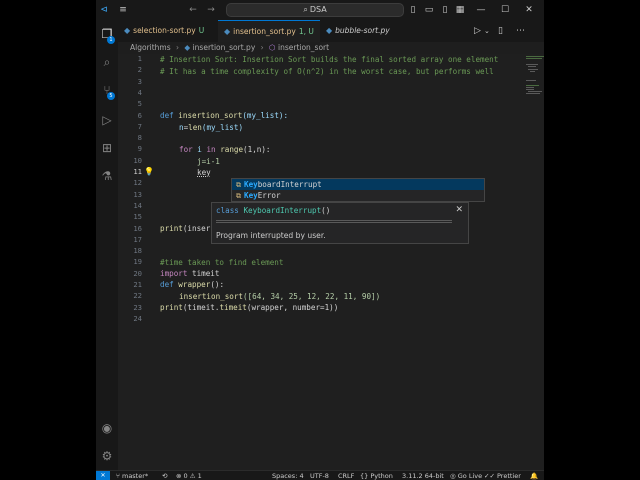 The height and width of the screenshot is (480, 640). Describe the element at coordinates (103, 475) in the screenshot. I see `remote-indicator-icon: ✕` at that location.